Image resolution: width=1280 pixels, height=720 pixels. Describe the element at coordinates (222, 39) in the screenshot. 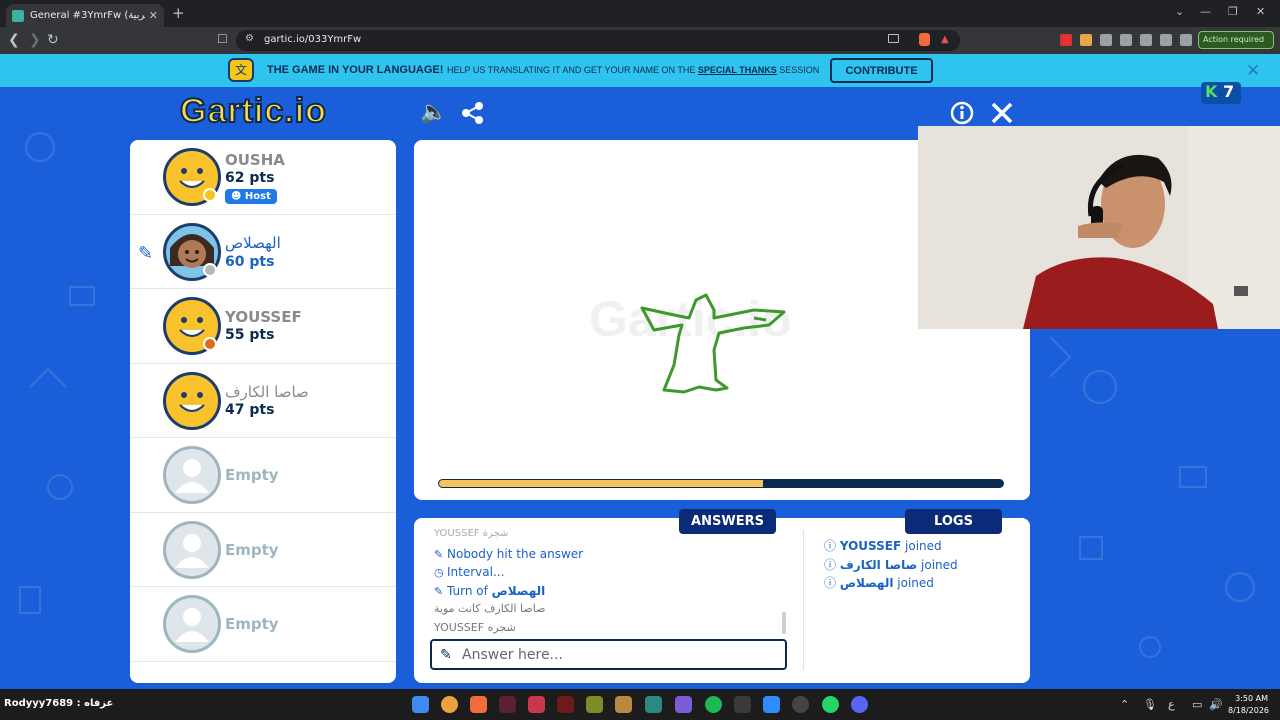

I see `bookmark-icon: ☐` at that location.